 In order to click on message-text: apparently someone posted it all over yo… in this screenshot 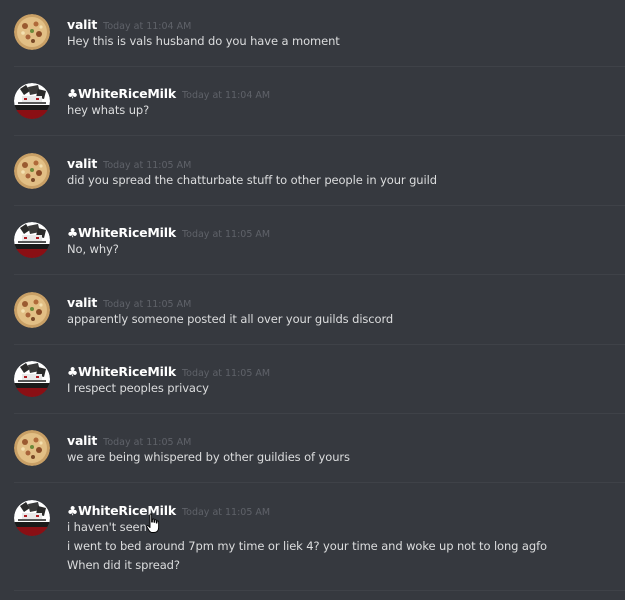, I will do `click(230, 319)`.